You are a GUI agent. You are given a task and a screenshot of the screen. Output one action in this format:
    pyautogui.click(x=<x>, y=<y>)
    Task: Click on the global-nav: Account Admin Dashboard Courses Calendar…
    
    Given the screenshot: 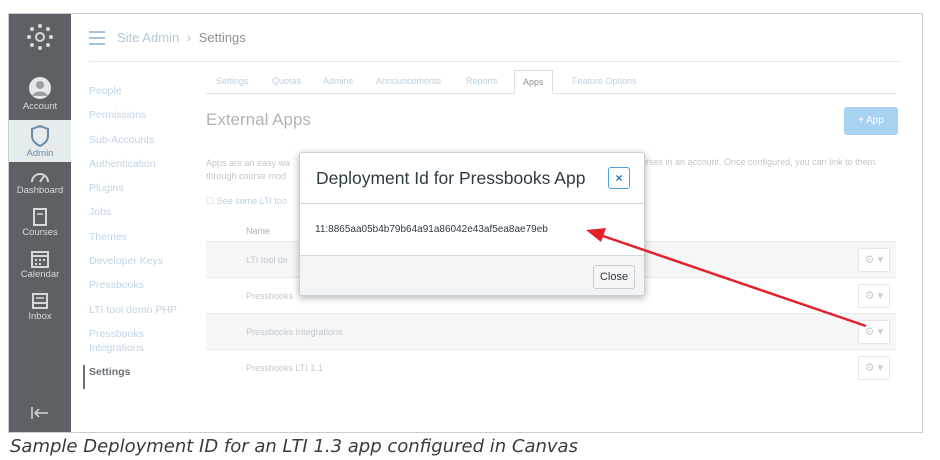 What is the action you would take?
    pyautogui.click(x=40, y=223)
    